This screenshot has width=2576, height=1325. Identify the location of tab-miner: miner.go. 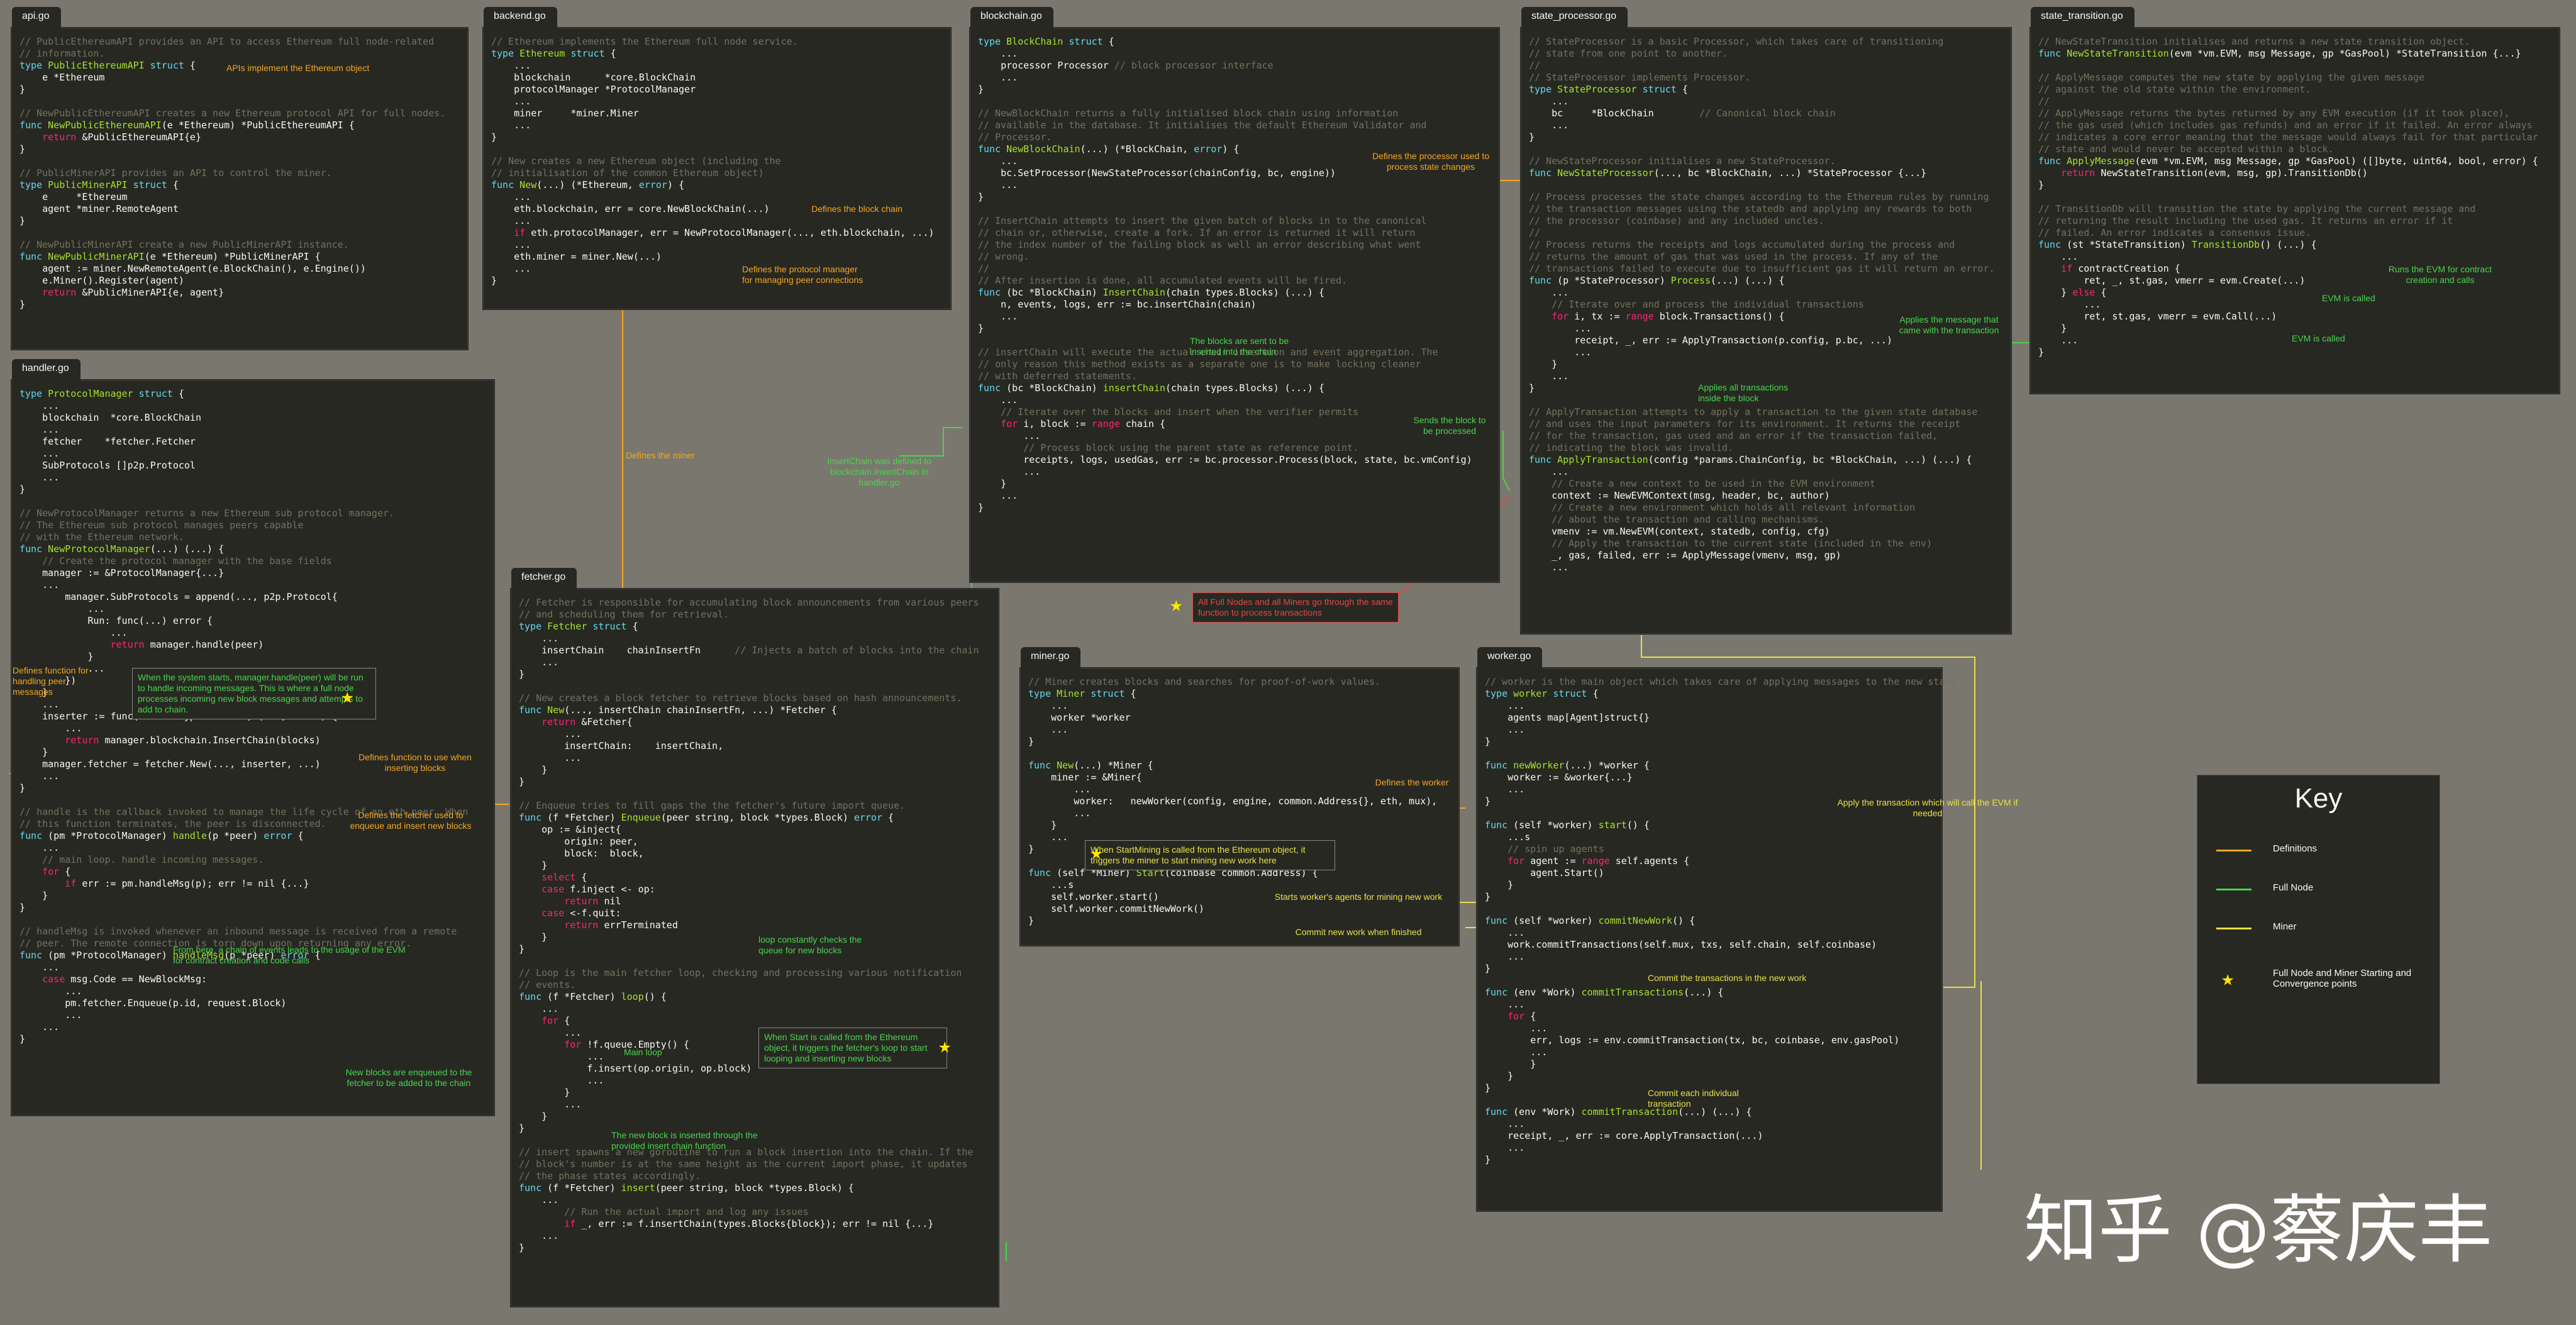
(1051, 657).